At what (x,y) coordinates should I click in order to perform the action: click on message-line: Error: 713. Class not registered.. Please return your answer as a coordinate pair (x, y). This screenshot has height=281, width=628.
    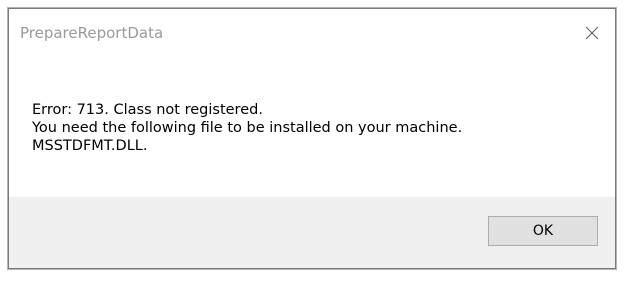
    Looking at the image, I should click on (147, 110).